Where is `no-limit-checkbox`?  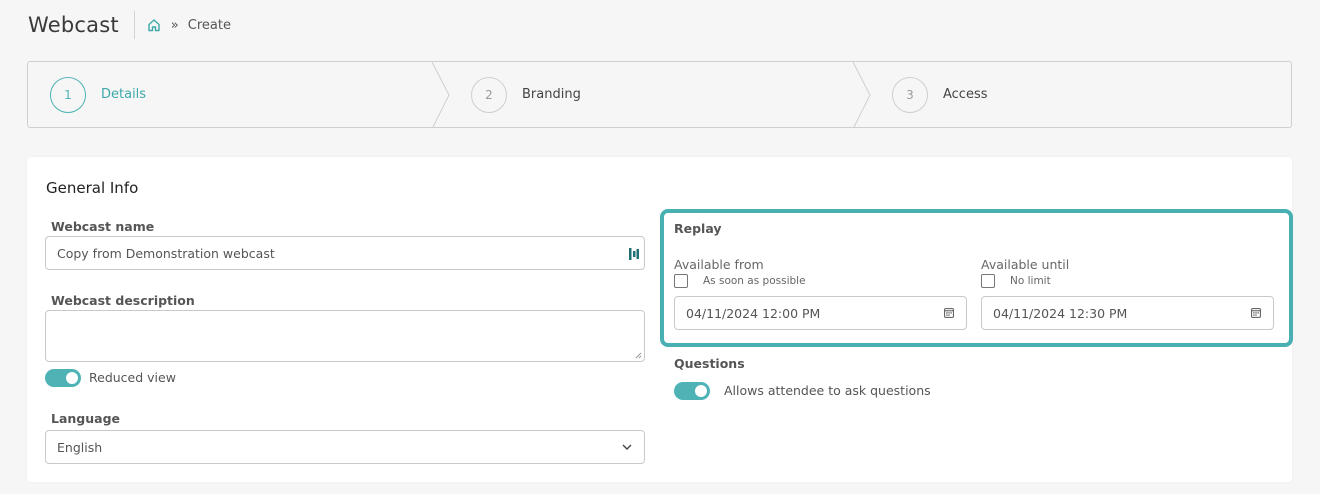
no-limit-checkbox is located at coordinates (988, 281).